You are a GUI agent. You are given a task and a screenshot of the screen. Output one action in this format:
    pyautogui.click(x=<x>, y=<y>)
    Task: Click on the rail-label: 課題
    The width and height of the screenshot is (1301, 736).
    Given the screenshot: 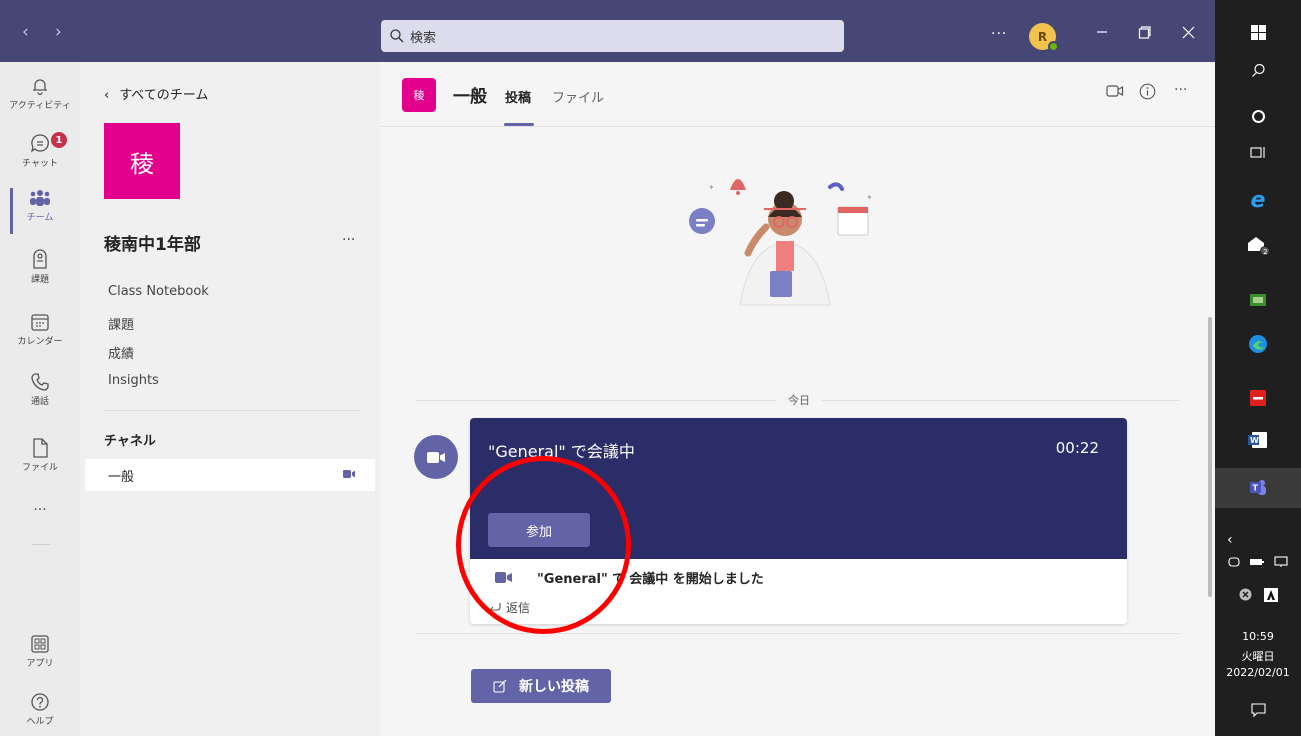 What is the action you would take?
    pyautogui.click(x=39, y=280)
    